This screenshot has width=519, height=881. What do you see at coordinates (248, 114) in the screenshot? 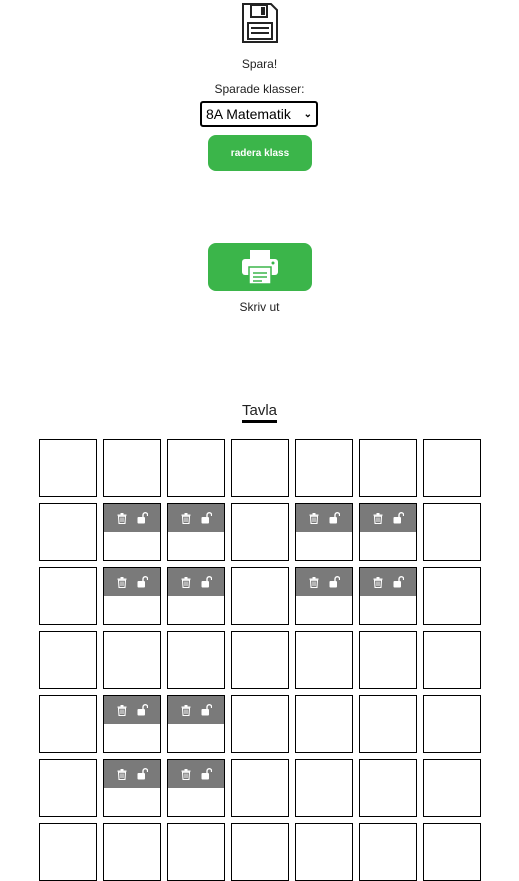
I see `saved-classes-value: 8A Matematik` at bounding box center [248, 114].